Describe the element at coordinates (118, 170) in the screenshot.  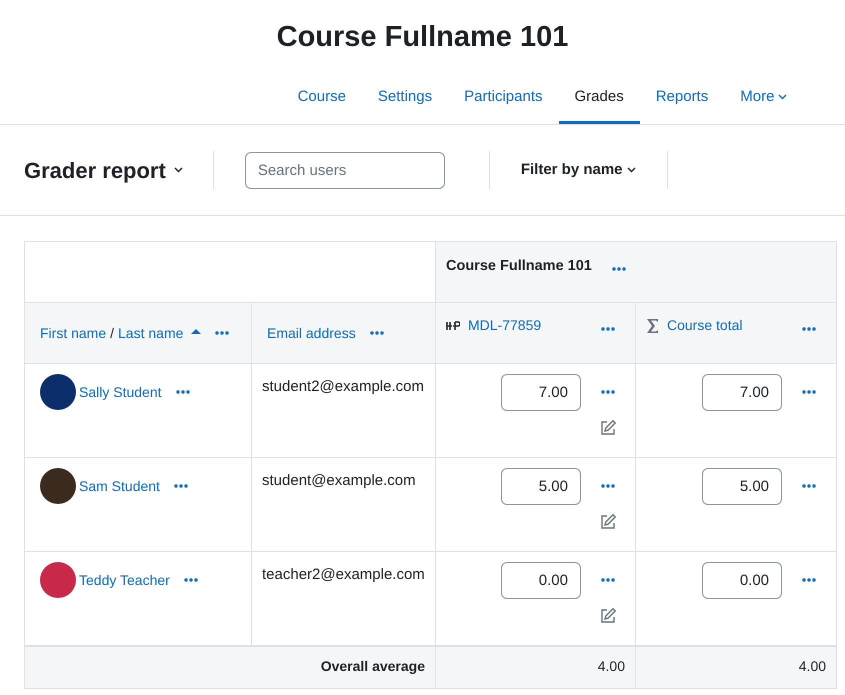
I see `report-selector: Grader report` at that location.